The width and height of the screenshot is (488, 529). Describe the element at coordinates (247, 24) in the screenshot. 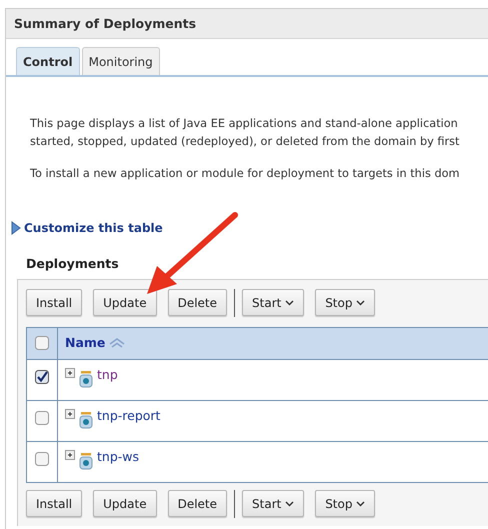

I see `panel-title: Summary of Deployments` at that location.